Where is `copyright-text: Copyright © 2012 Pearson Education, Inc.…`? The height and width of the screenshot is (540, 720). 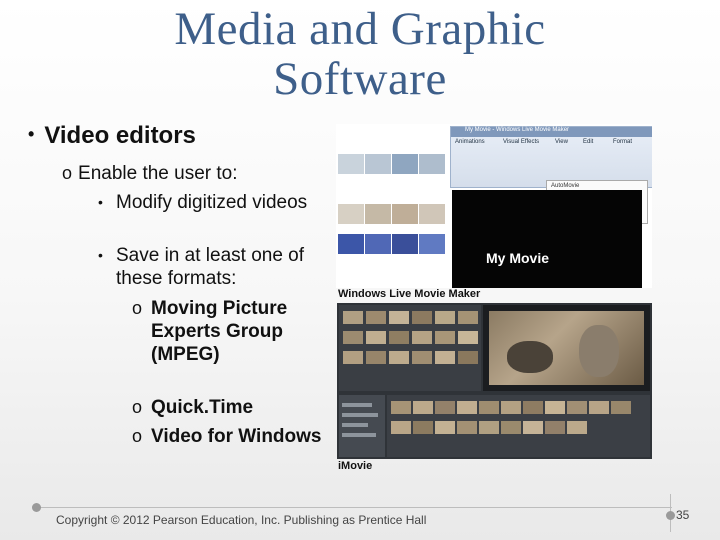 copyright-text: Copyright © 2012 Pearson Education, Inc.… is located at coordinates (241, 520).